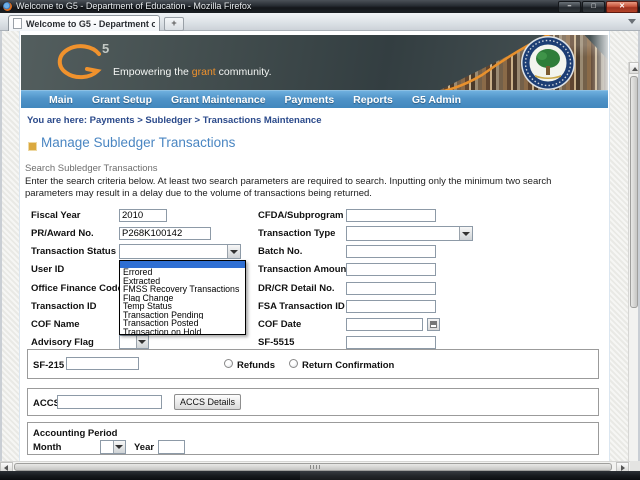 The height and width of the screenshot is (480, 640). I want to click on fiscal-year-input, so click(143, 215).